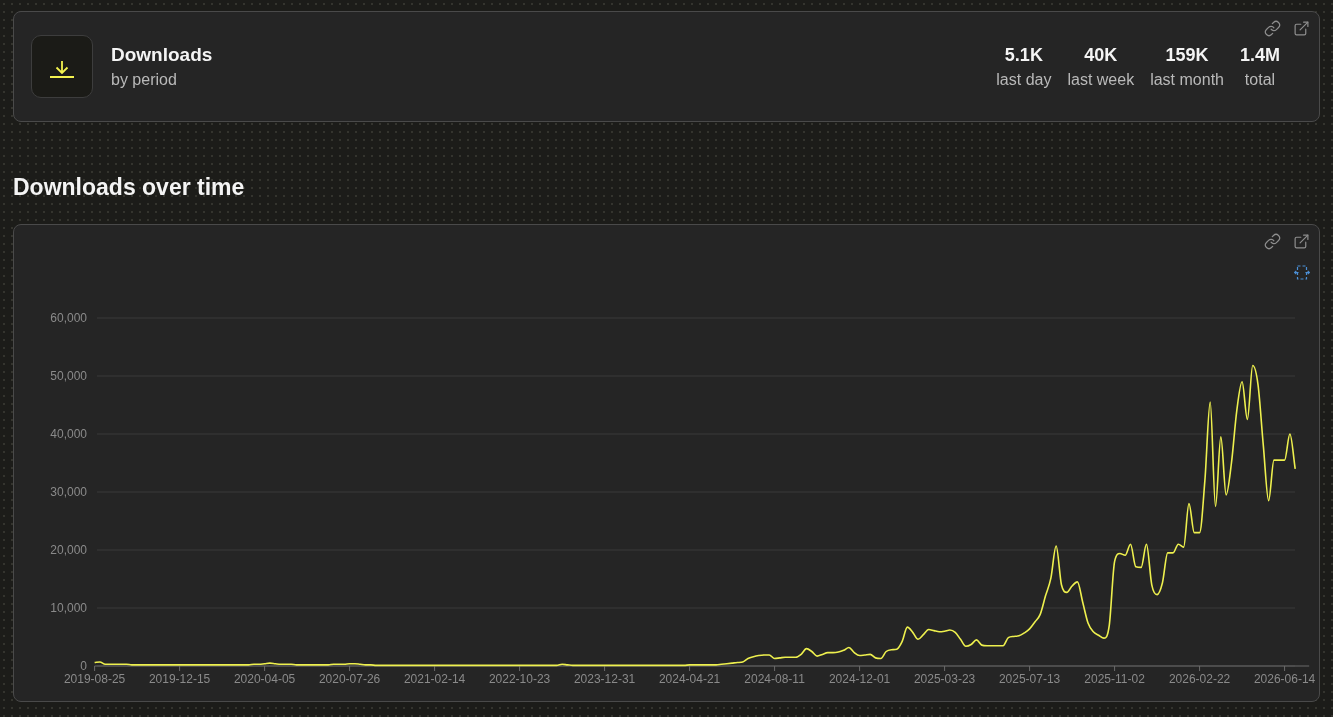  I want to click on y-axis-label: 60,000, so click(68, 318).